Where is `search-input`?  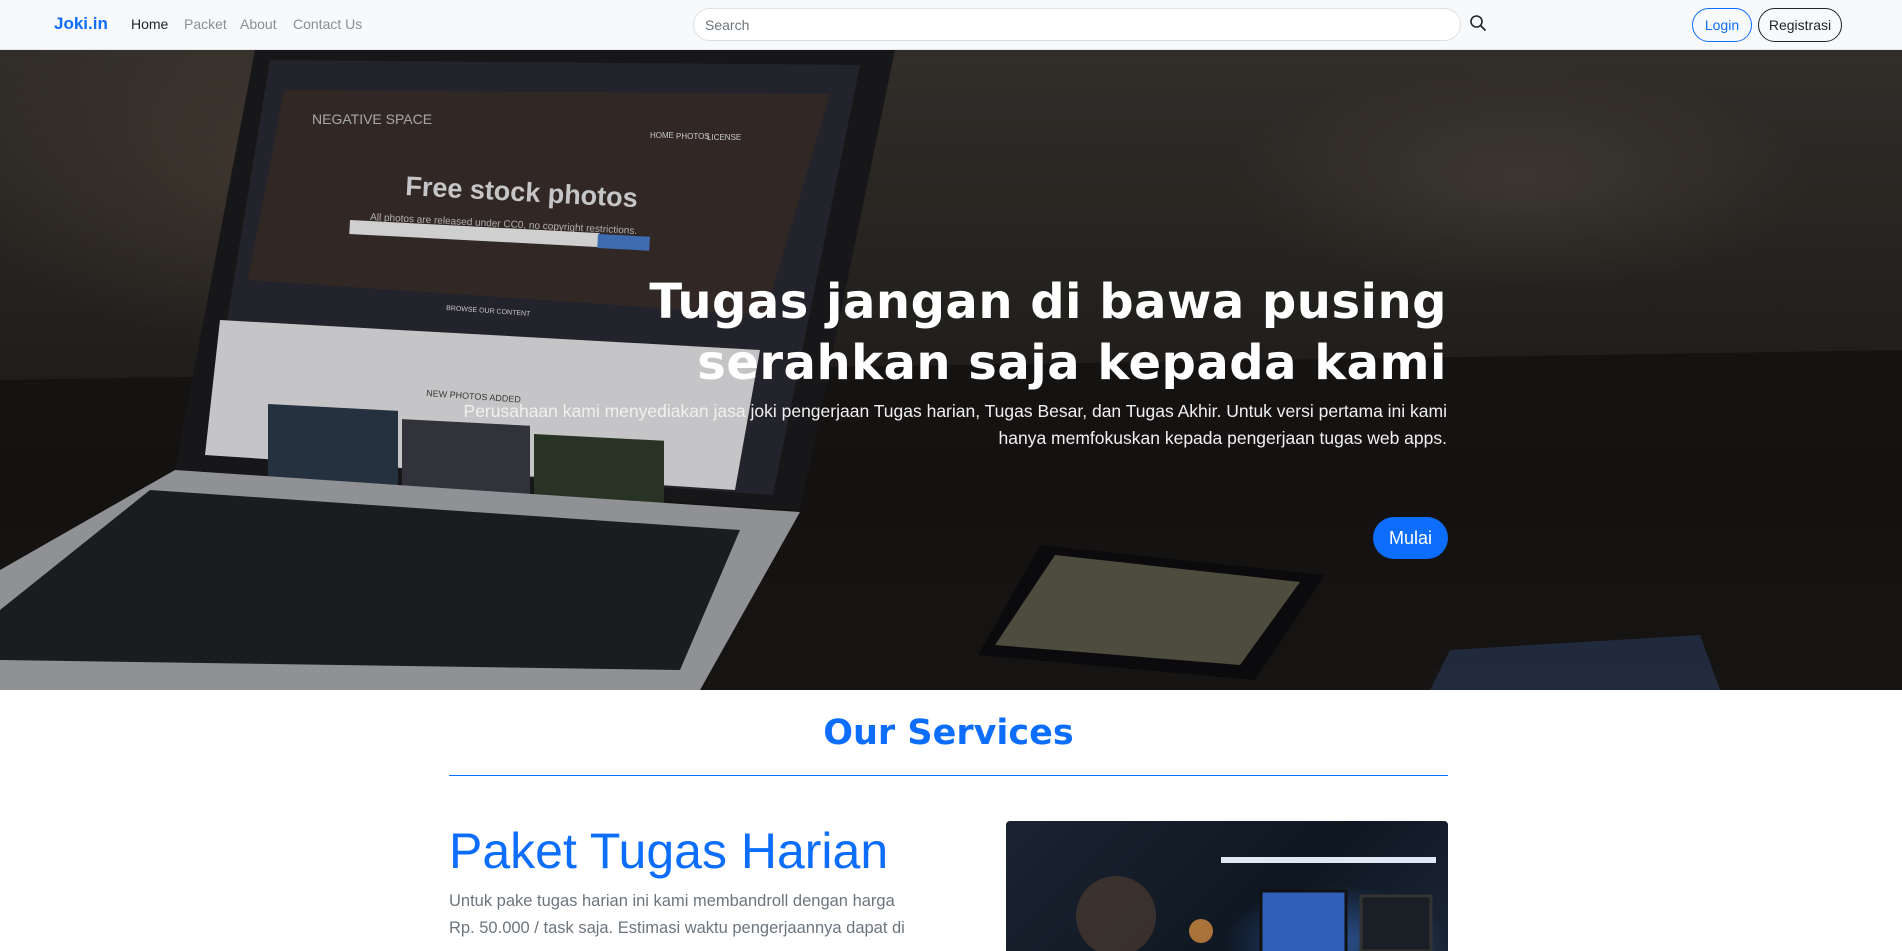
search-input is located at coordinates (1077, 24).